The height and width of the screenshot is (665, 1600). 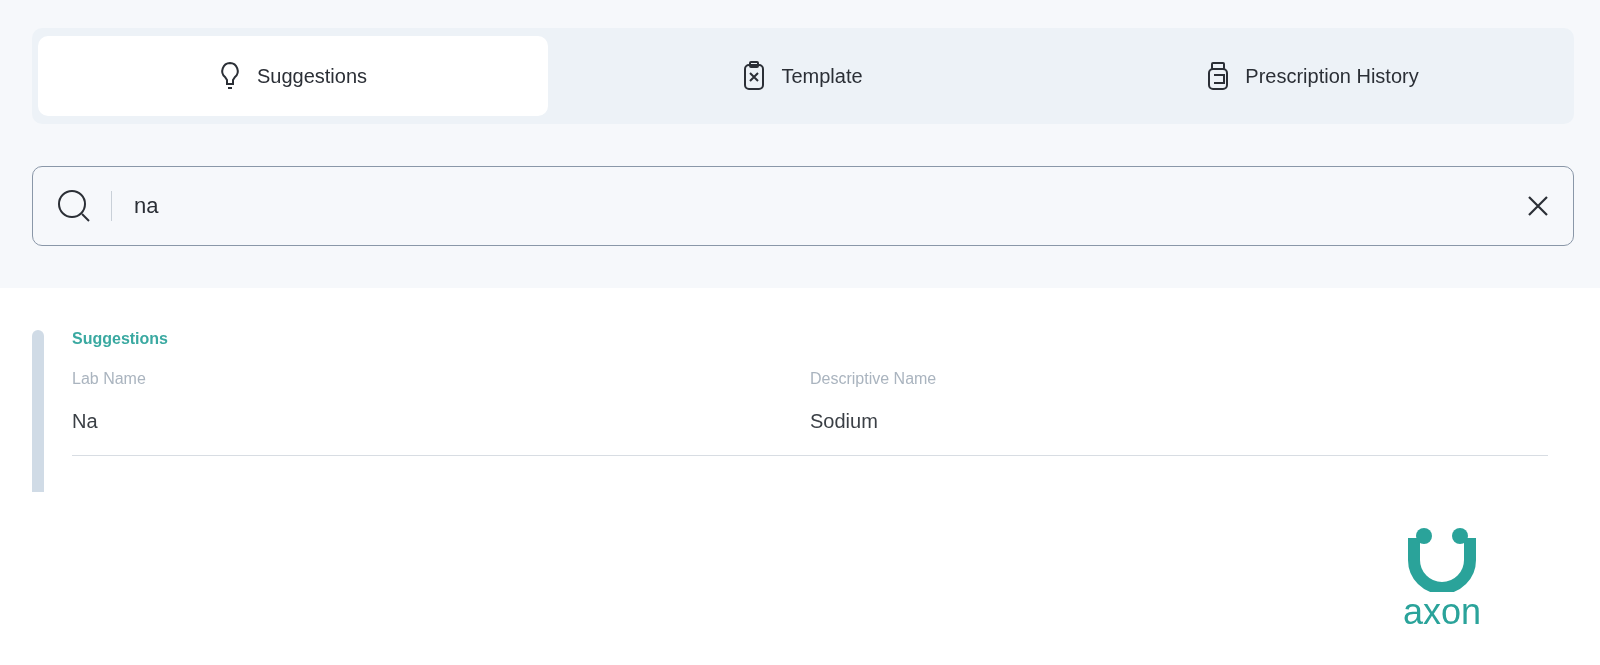 What do you see at coordinates (38, 411) in the screenshot?
I see `scrollbar` at bounding box center [38, 411].